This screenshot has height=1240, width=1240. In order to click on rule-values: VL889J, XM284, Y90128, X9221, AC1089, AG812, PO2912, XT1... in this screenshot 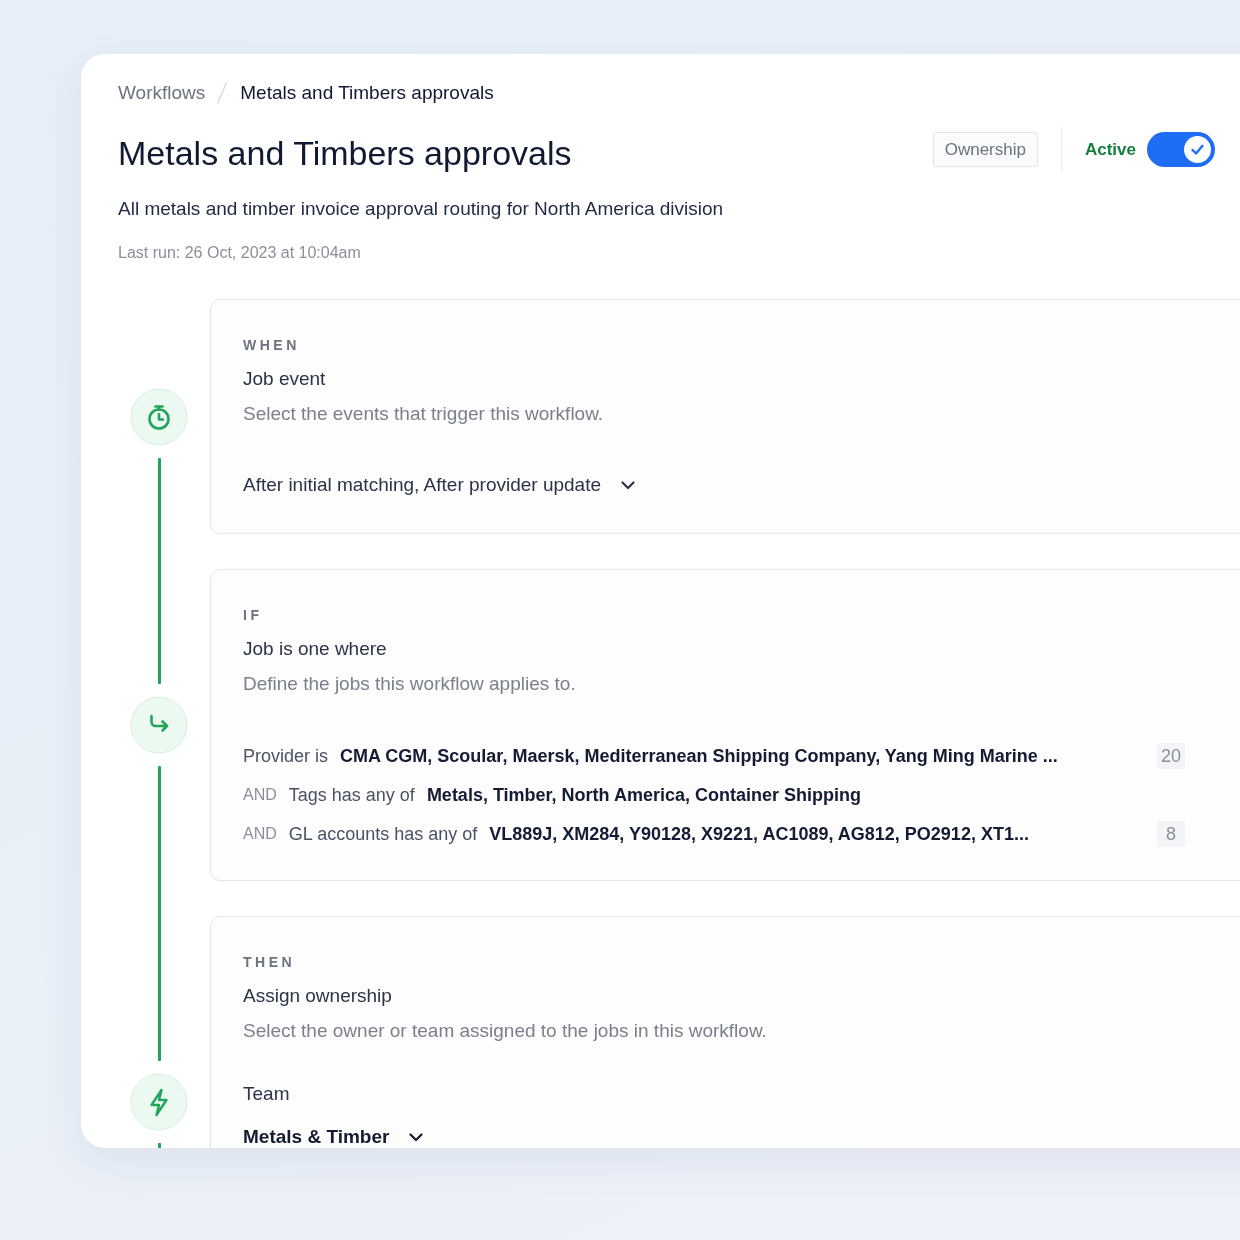, I will do `click(759, 834)`.